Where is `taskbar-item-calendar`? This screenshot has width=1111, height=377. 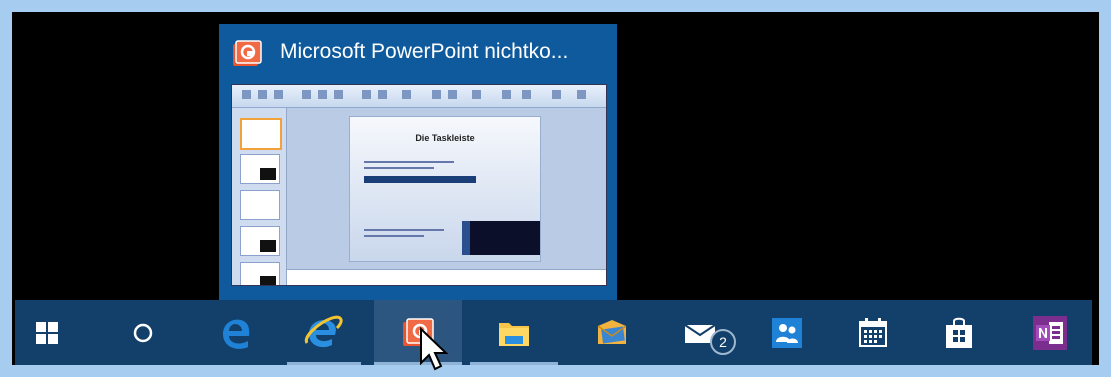
taskbar-item-calendar is located at coordinates (873, 332).